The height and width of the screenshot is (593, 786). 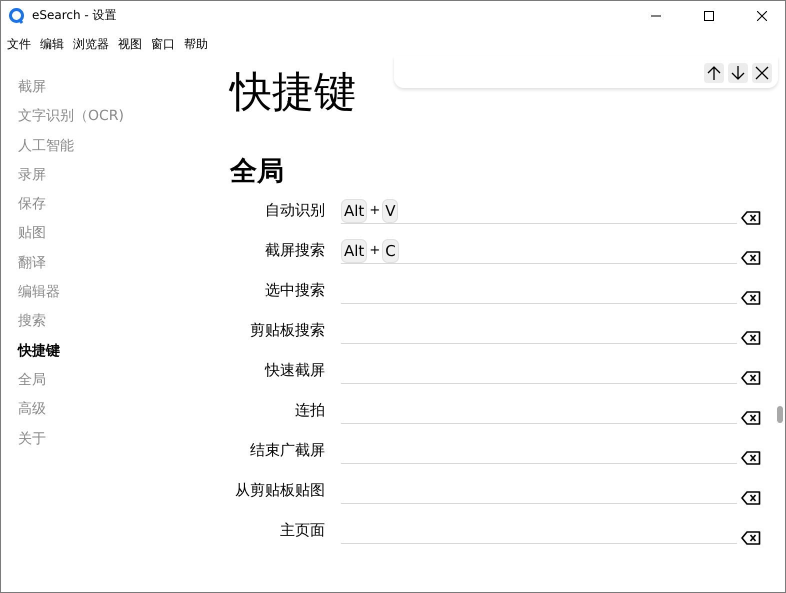 What do you see at coordinates (294, 370) in the screenshot?
I see `shortcut-label: 快速截屏` at bounding box center [294, 370].